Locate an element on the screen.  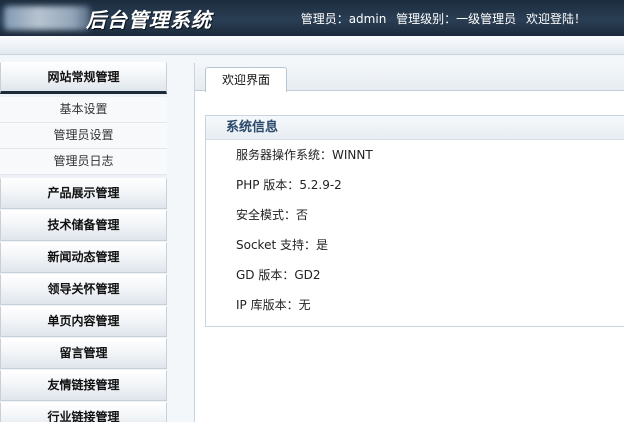
menu-item-admin-log: 管理员日志 is located at coordinates (83, 162).